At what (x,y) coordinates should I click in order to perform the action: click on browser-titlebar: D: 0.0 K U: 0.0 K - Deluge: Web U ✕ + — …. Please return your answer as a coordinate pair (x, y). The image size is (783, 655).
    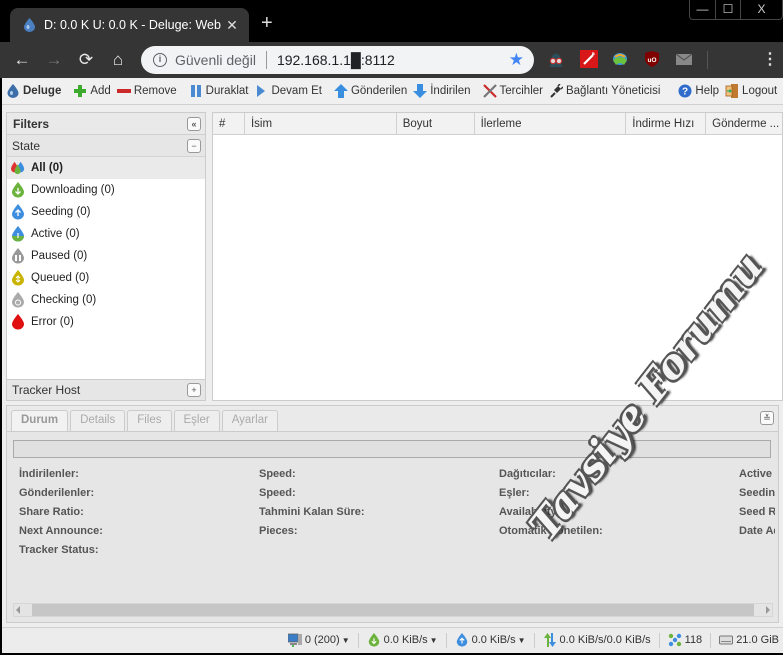
    Looking at the image, I should click on (391, 21).